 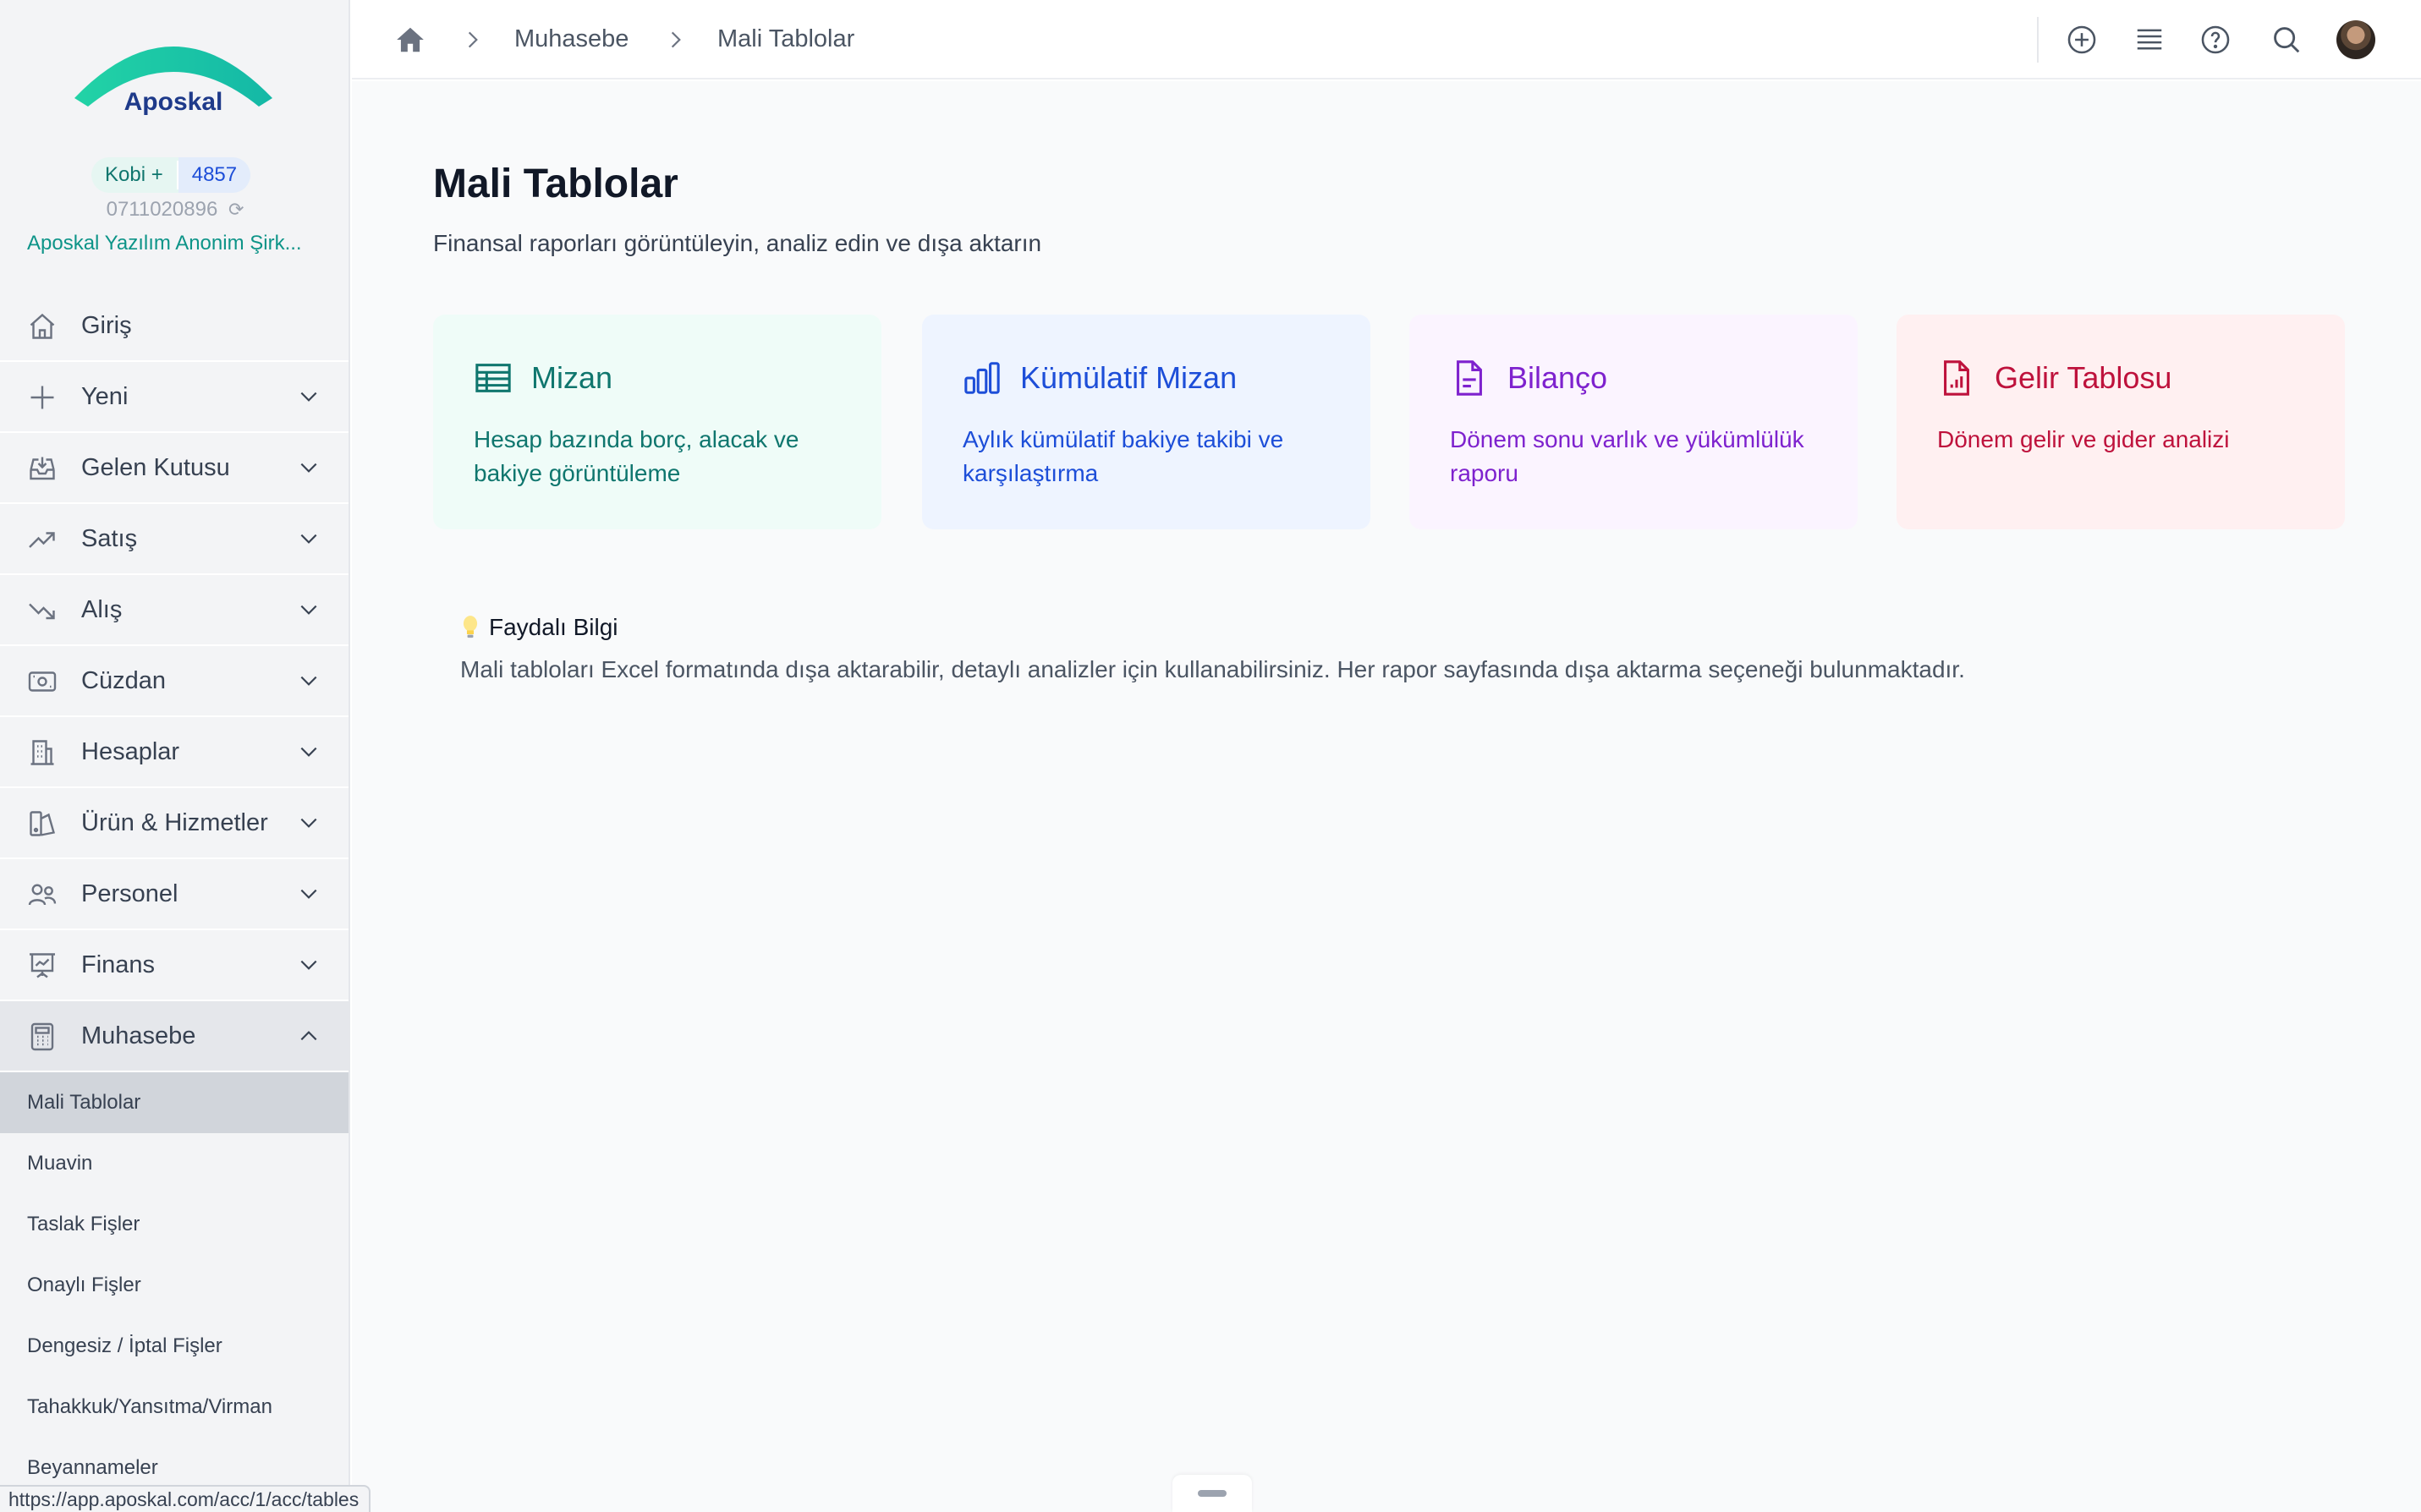 I want to click on brand-logo: Aposkal, so click(x=173, y=75).